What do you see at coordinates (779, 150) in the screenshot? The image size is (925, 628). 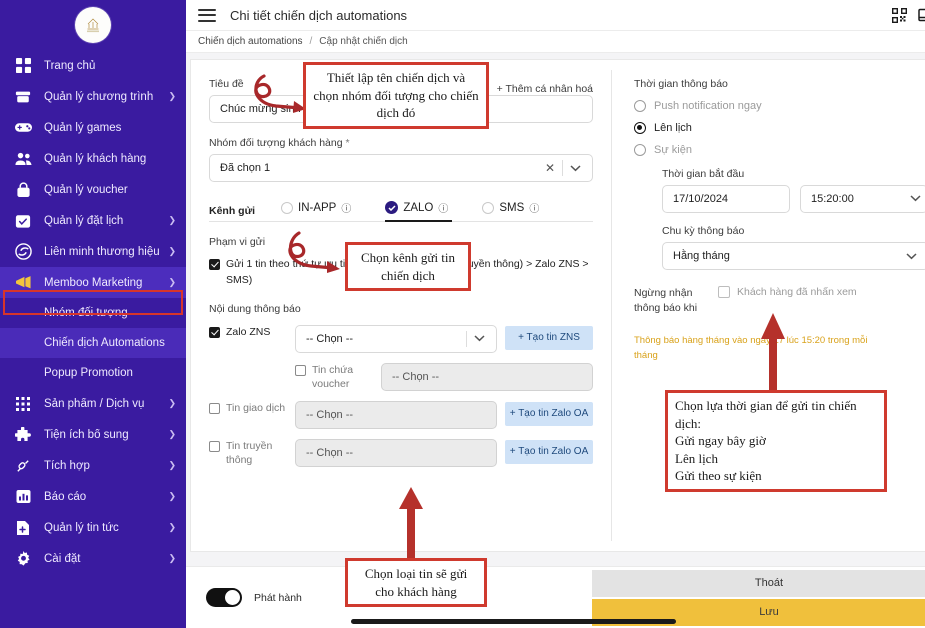 I see `schedule-option-su-kien: Sự kiện` at bounding box center [779, 150].